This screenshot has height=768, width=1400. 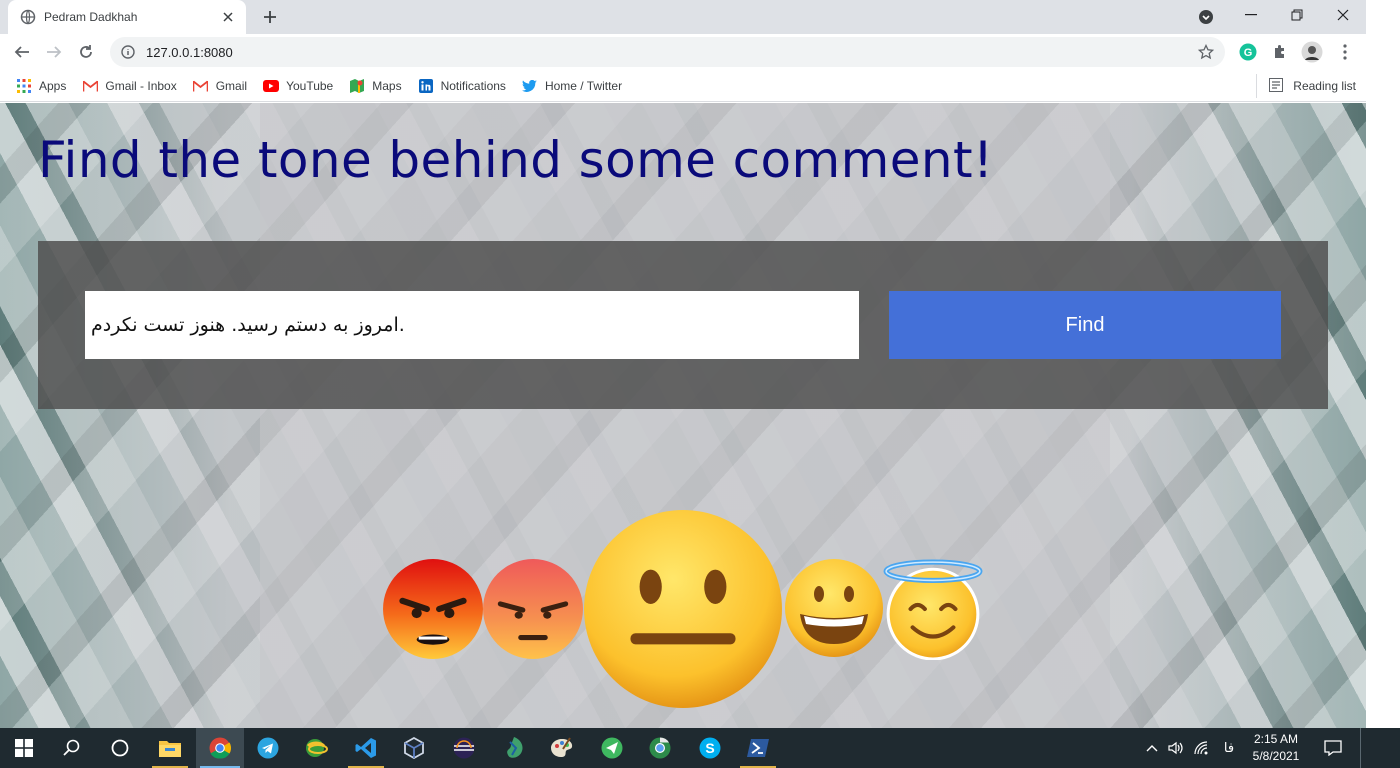 I want to click on close-window-icon, so click(x=1343, y=15).